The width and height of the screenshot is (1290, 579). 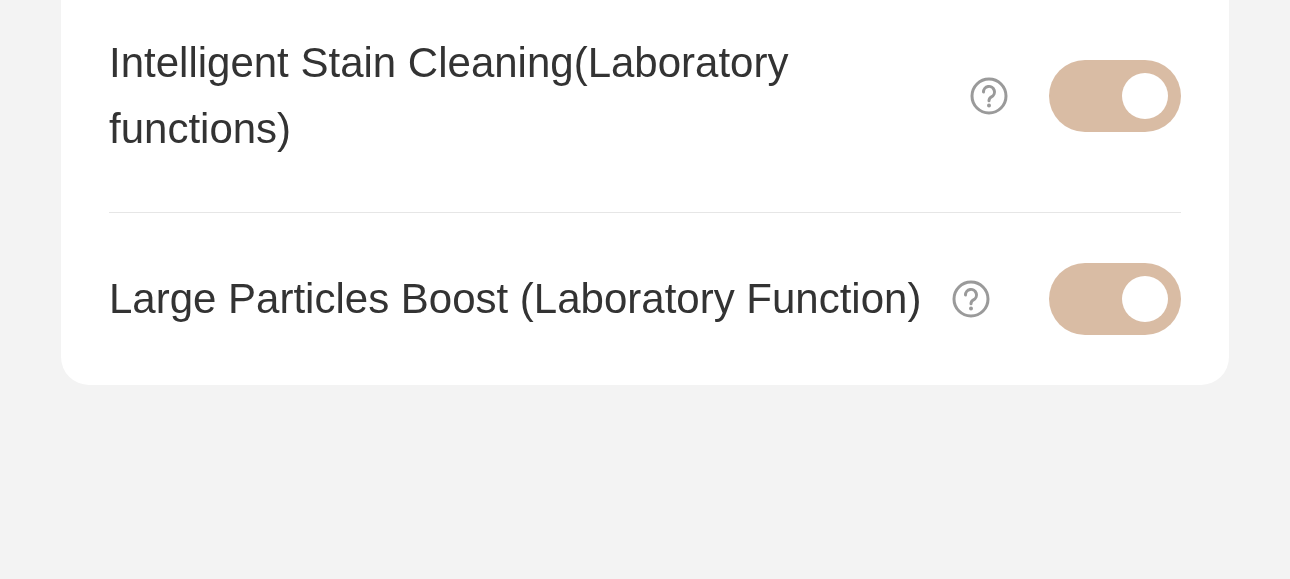 What do you see at coordinates (449, 96) in the screenshot?
I see `setting-label: Intelligent Stain Cleaning(Laboratory functions)` at bounding box center [449, 96].